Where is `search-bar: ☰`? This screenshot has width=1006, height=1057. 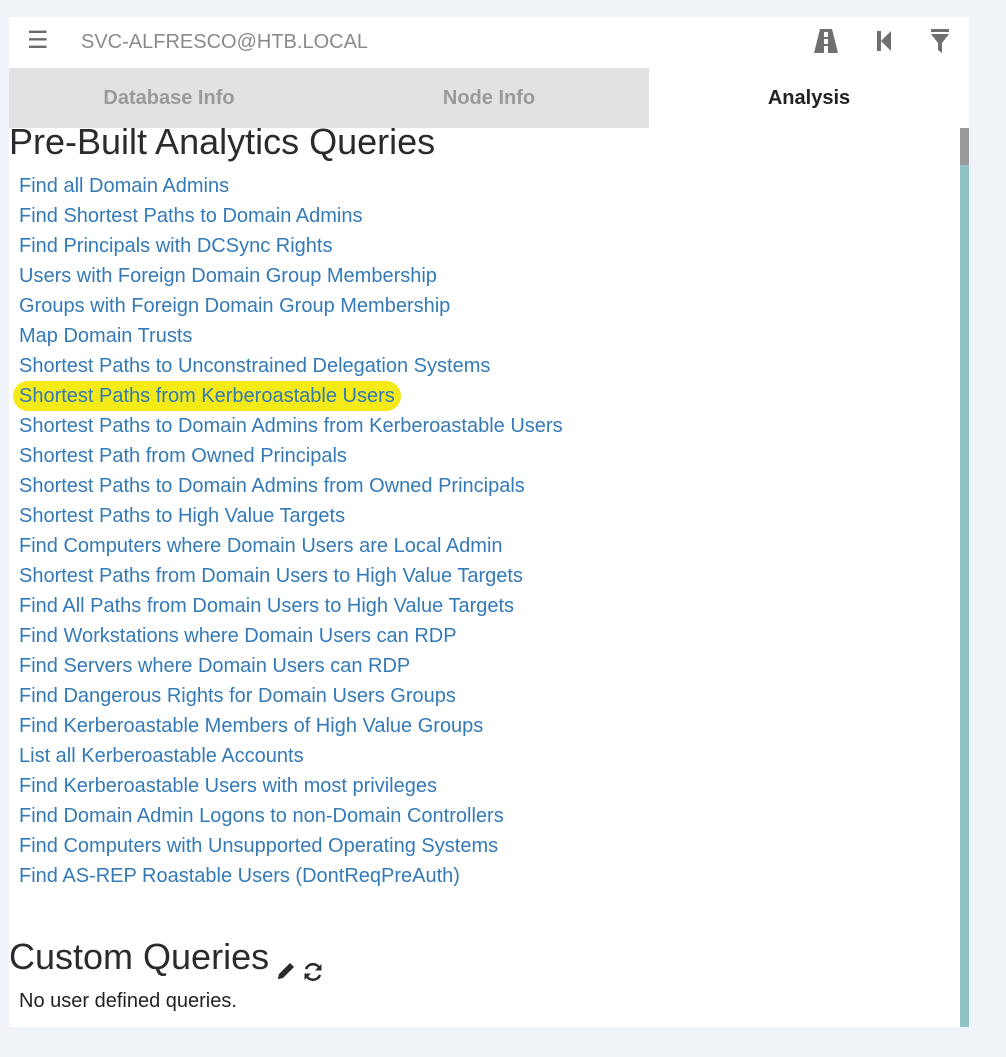 search-bar: ☰ is located at coordinates (489, 42).